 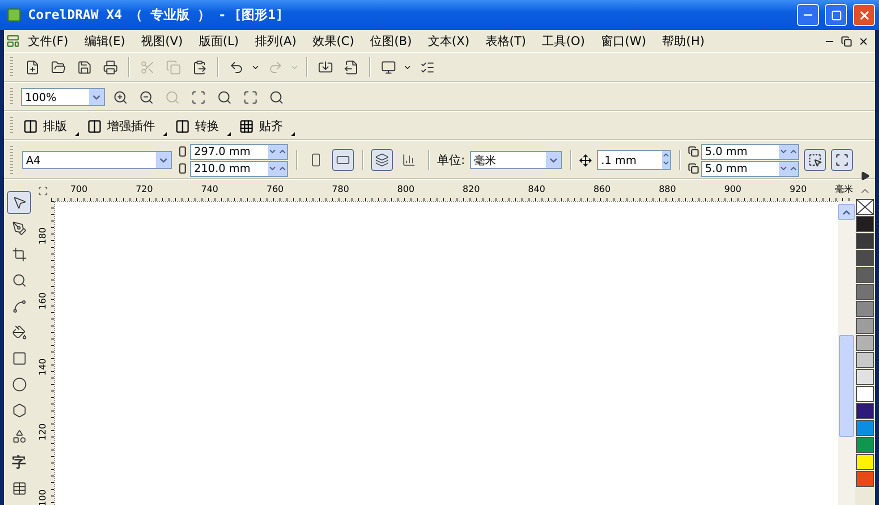 I want to click on menu-item: 编辑(E), so click(x=105, y=41).